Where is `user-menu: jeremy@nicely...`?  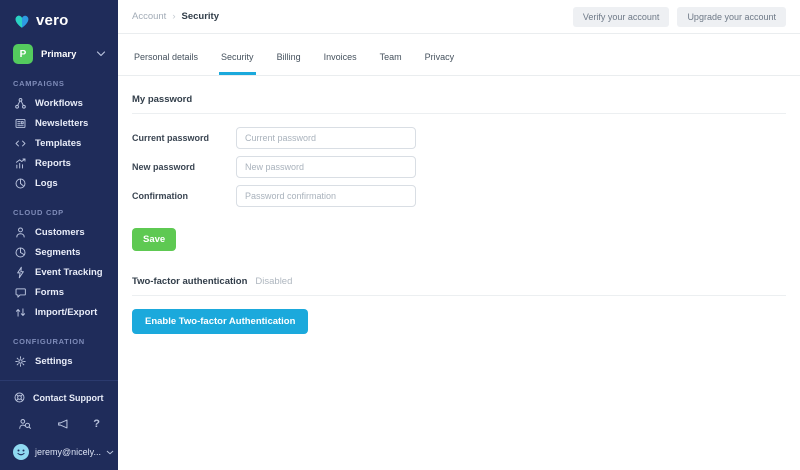
user-menu: jeremy@nicely... is located at coordinates (63, 452).